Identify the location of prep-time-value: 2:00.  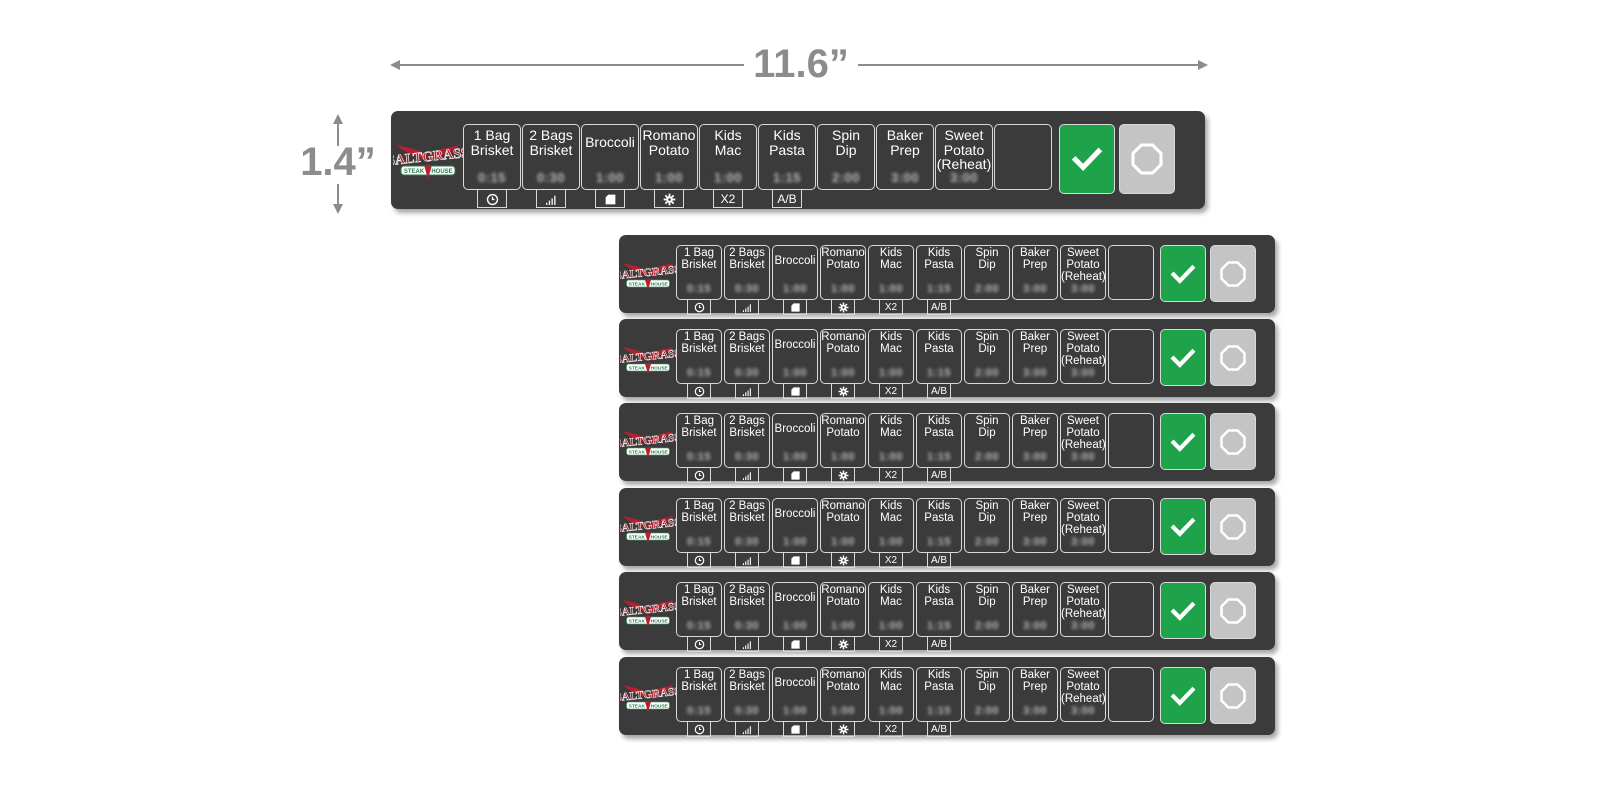
(987, 711).